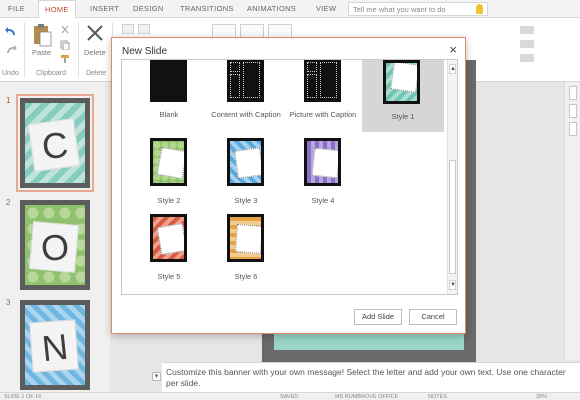 The image size is (580, 400). Describe the element at coordinates (452, 69) in the screenshot. I see `scroll-up-icon: ▲` at that location.